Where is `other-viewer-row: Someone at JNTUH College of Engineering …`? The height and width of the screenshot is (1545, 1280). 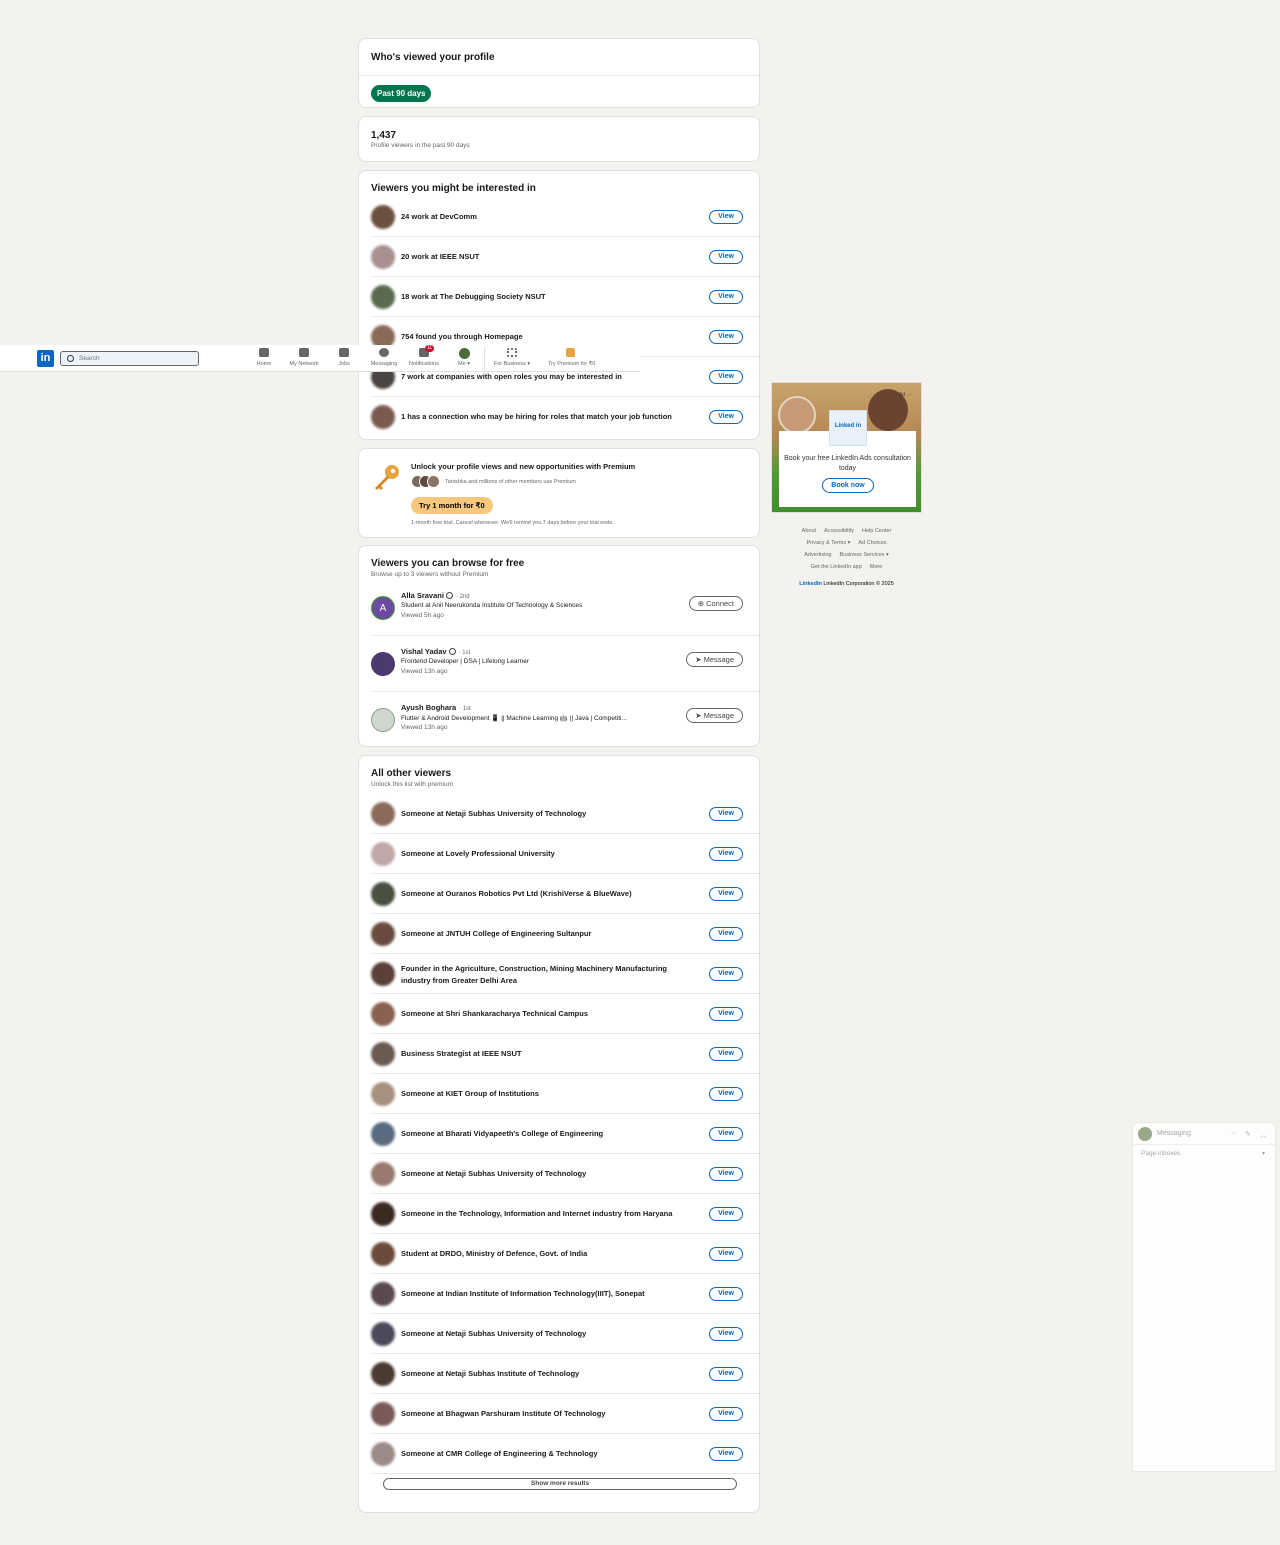
other-viewer-row: Someone at JNTUH College of Engineering … is located at coordinates (565, 934).